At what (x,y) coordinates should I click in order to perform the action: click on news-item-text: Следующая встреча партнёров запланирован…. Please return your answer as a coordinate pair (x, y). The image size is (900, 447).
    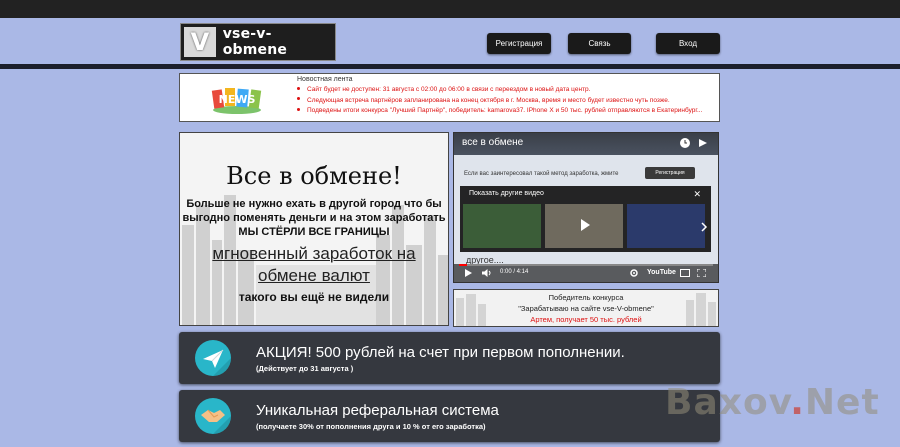
    Looking at the image, I should click on (488, 100).